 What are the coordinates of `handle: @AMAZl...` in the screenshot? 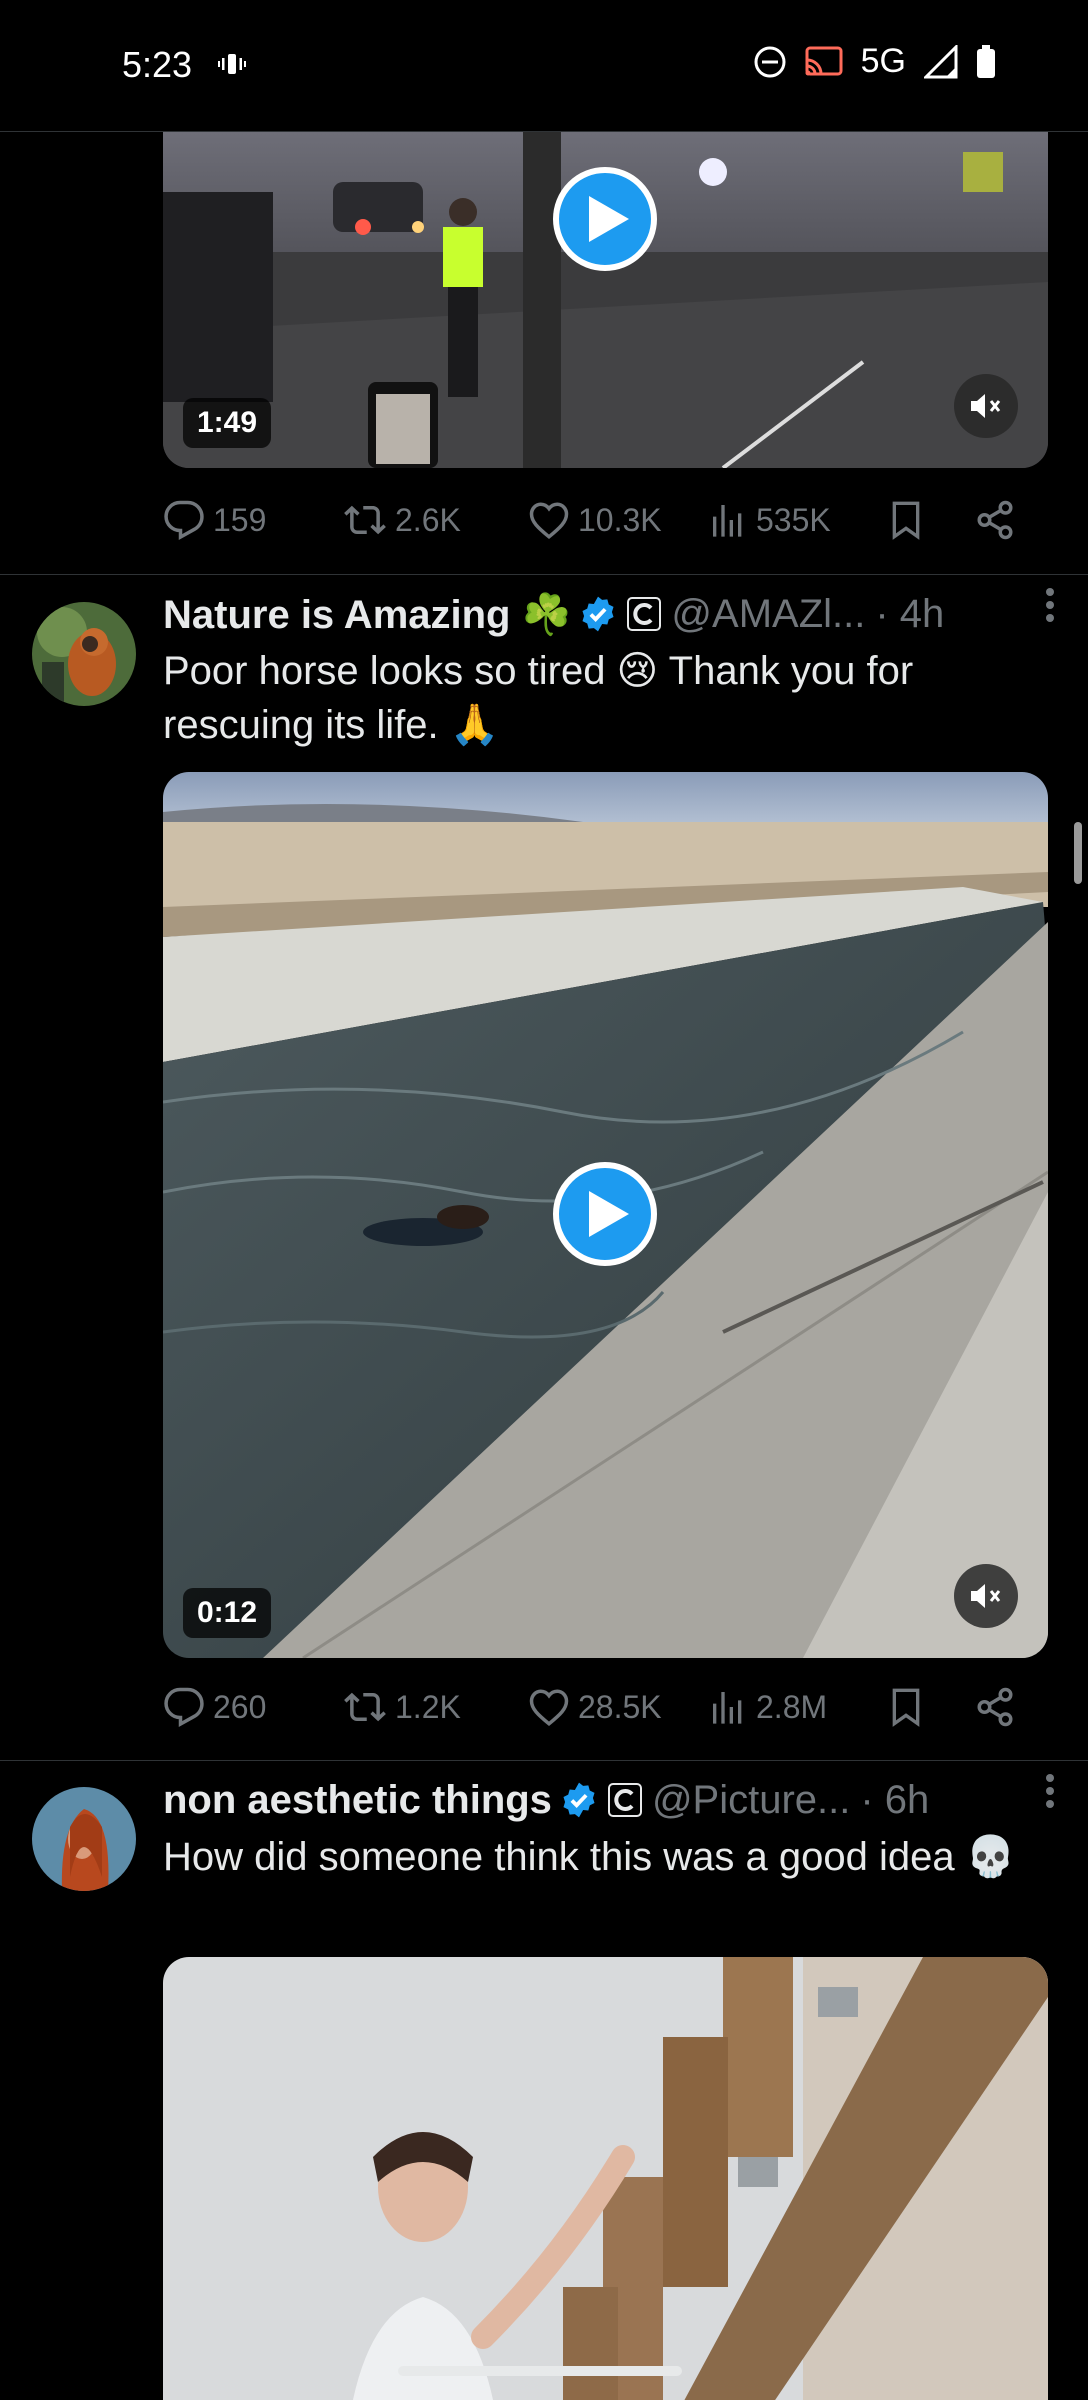 It's located at (768, 614).